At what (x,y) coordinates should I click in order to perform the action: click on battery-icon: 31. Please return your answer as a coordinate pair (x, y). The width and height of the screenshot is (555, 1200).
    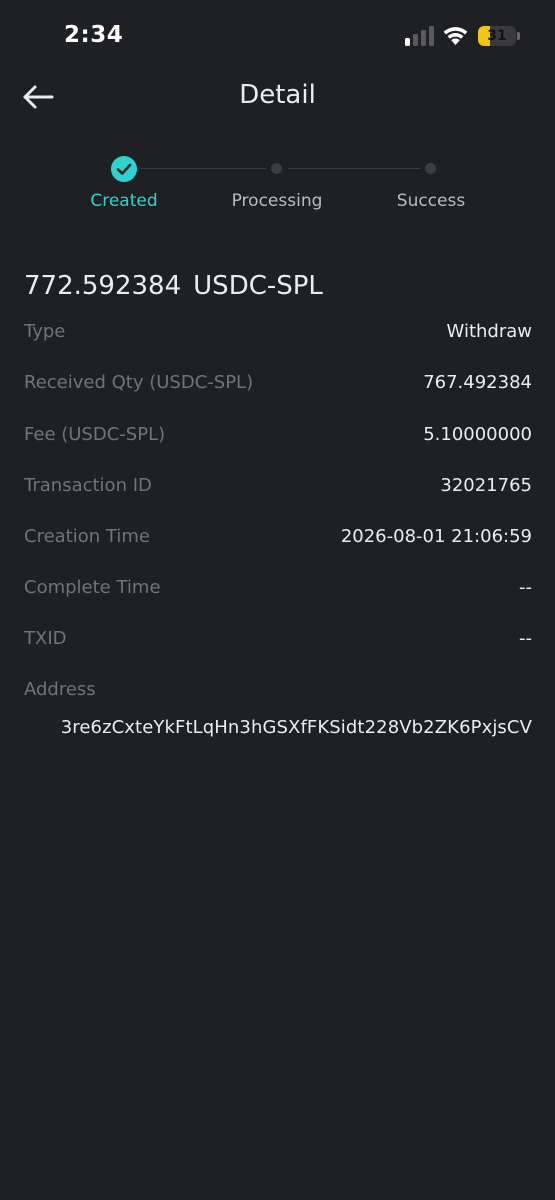
    Looking at the image, I should click on (497, 36).